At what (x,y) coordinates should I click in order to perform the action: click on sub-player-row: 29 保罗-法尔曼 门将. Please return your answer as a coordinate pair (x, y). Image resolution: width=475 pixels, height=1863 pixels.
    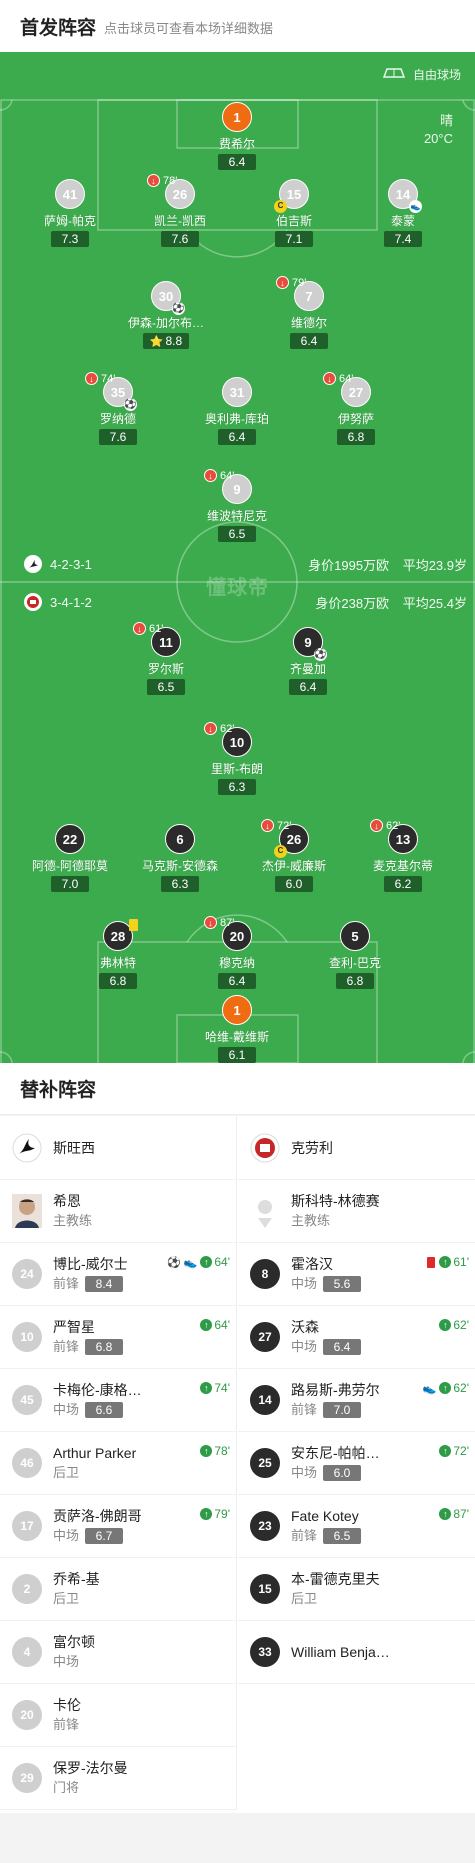
    Looking at the image, I should click on (118, 1778).